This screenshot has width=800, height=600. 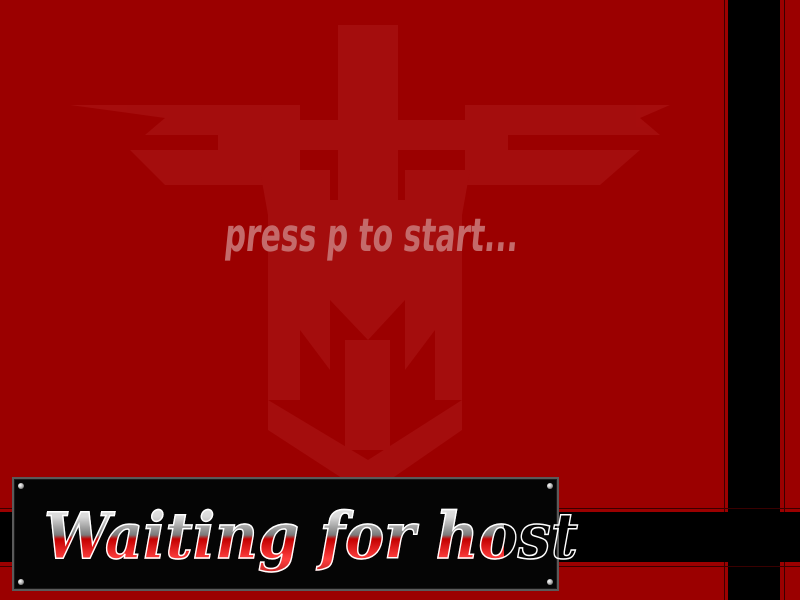 I want to click on vertical-frame-bar, so click(x=754, y=300).